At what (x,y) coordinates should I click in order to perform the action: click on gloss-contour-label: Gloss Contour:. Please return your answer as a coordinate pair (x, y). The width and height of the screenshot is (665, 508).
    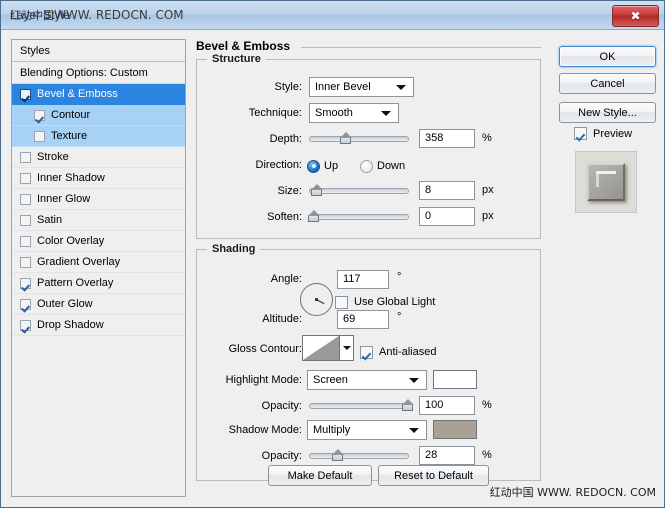
    Looking at the image, I should click on (265, 349).